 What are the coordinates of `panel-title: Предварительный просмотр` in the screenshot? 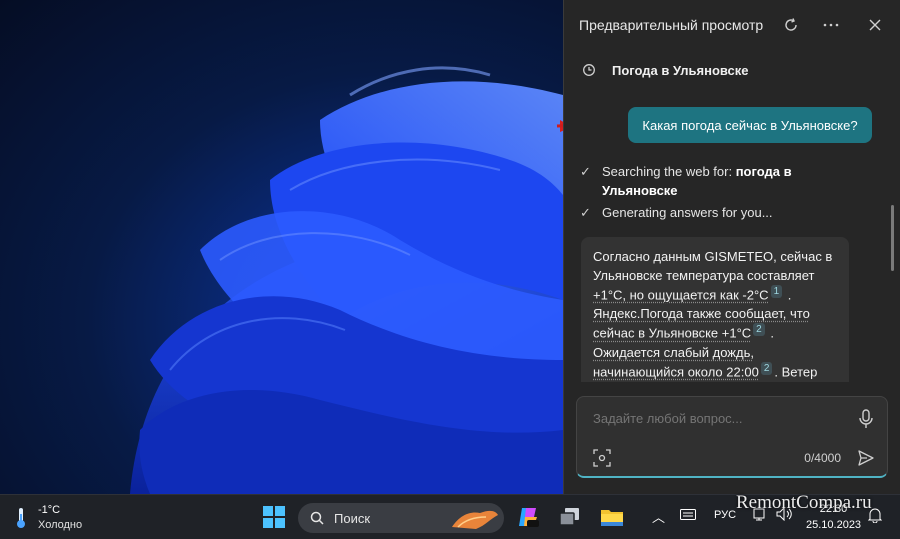 It's located at (671, 25).